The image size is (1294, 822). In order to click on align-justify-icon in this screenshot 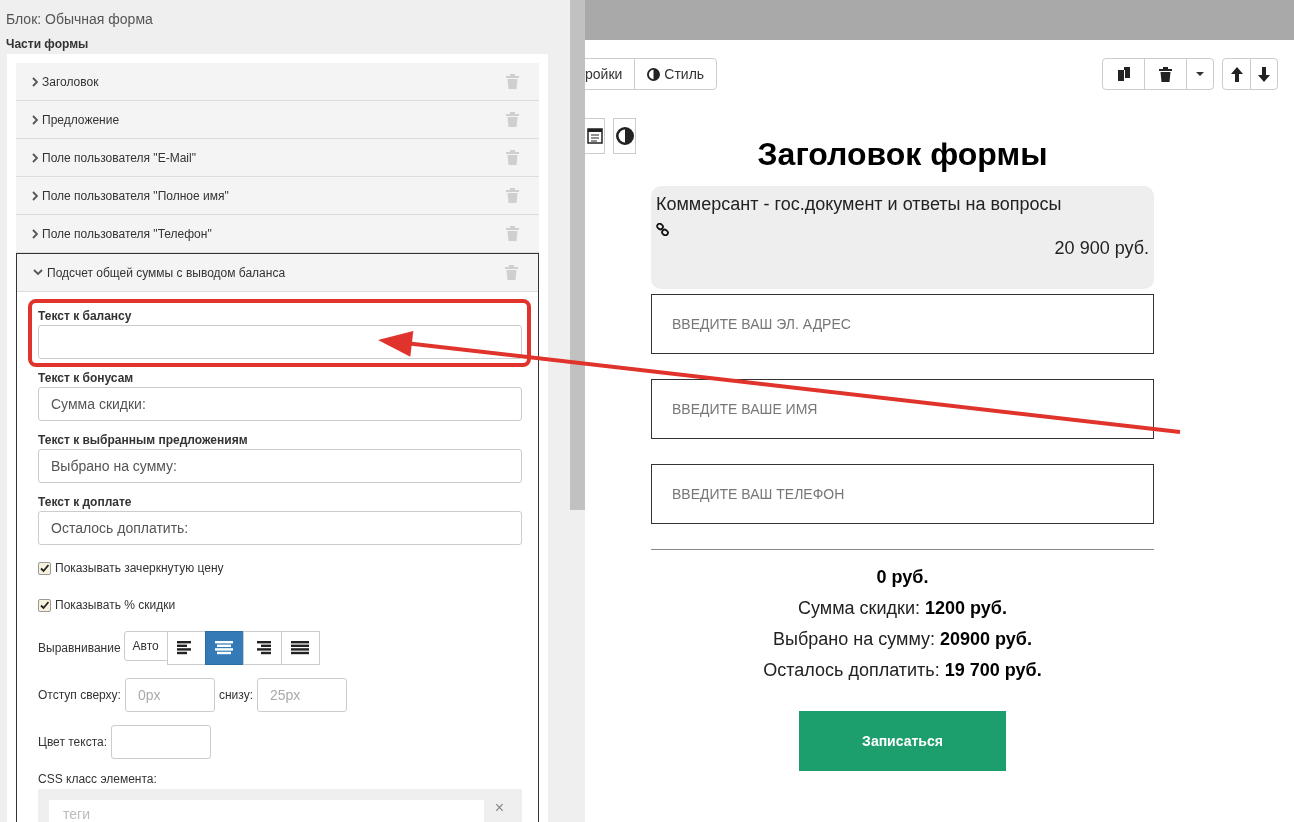, I will do `click(300, 648)`.